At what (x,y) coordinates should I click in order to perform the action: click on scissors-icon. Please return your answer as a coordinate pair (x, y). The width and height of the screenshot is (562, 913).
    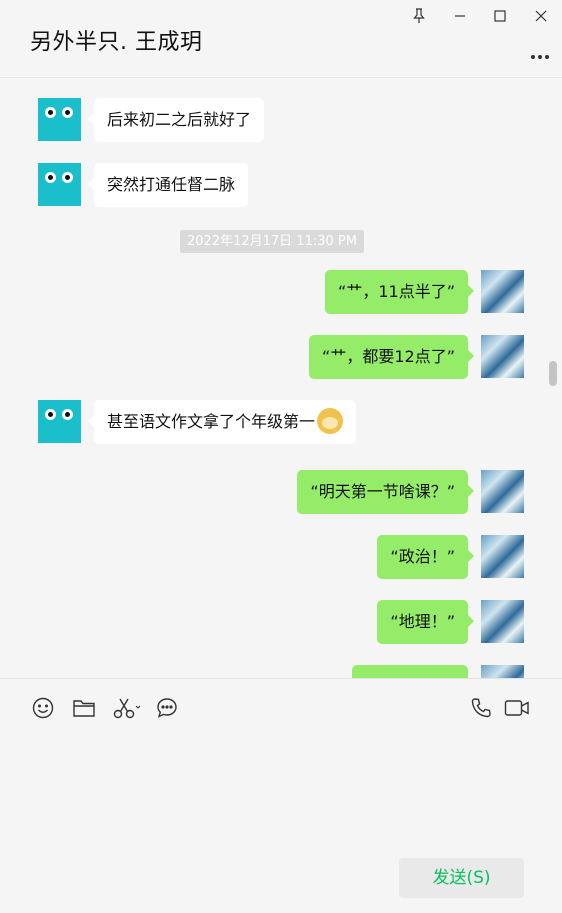
    Looking at the image, I should click on (127, 708).